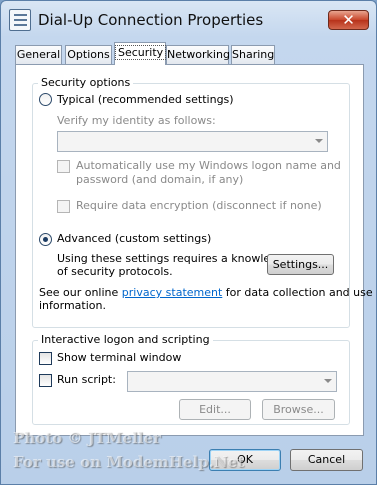  What do you see at coordinates (172, 292) in the screenshot?
I see `privacy-statement-link: privacy statement` at bounding box center [172, 292].